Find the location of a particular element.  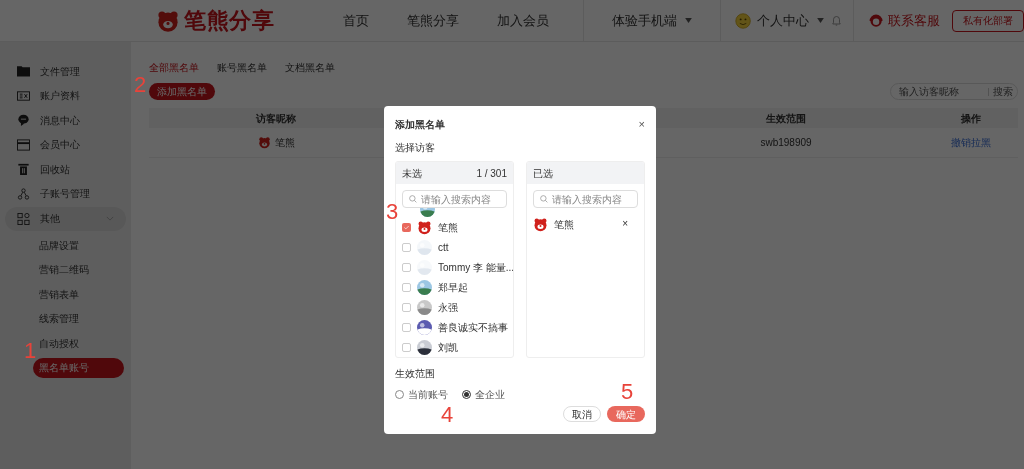

bell-icon is located at coordinates (836, 20).